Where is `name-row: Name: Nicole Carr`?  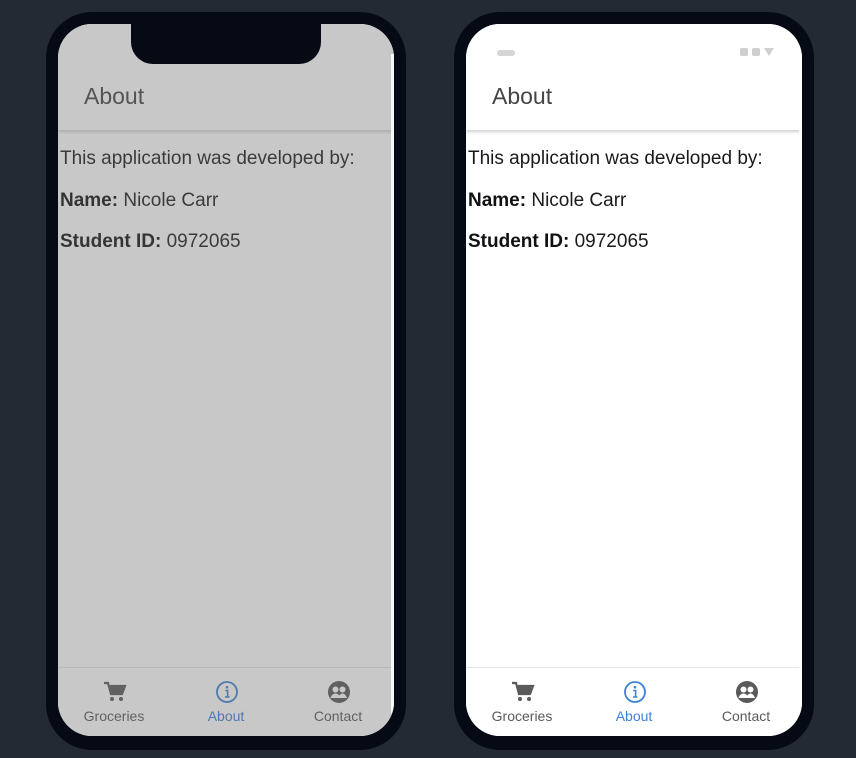
name-row: Name: Nicole Carr is located at coordinates (547, 201).